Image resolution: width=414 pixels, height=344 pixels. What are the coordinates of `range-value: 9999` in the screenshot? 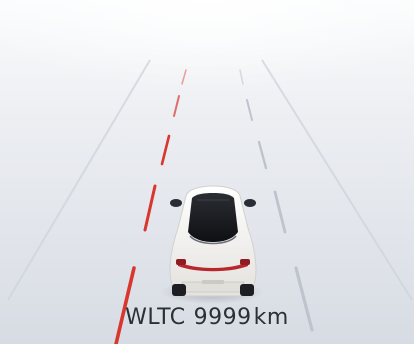 It's located at (222, 317).